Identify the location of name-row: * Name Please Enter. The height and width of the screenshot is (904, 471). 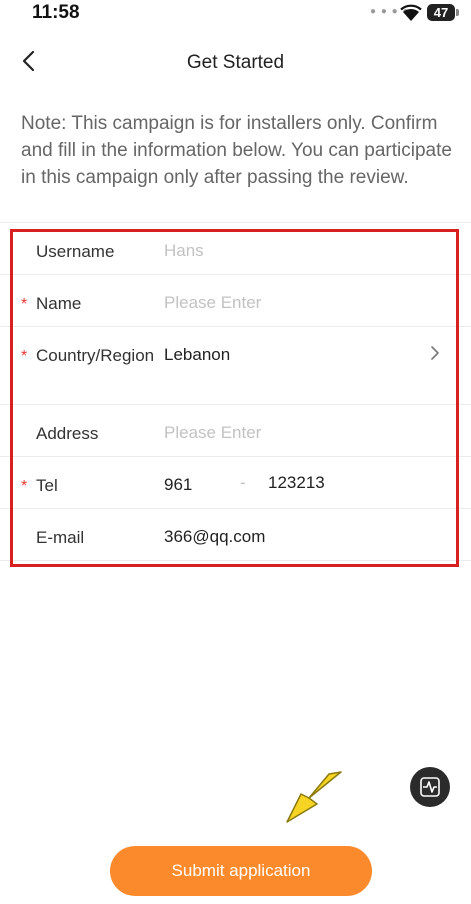
(235, 301).